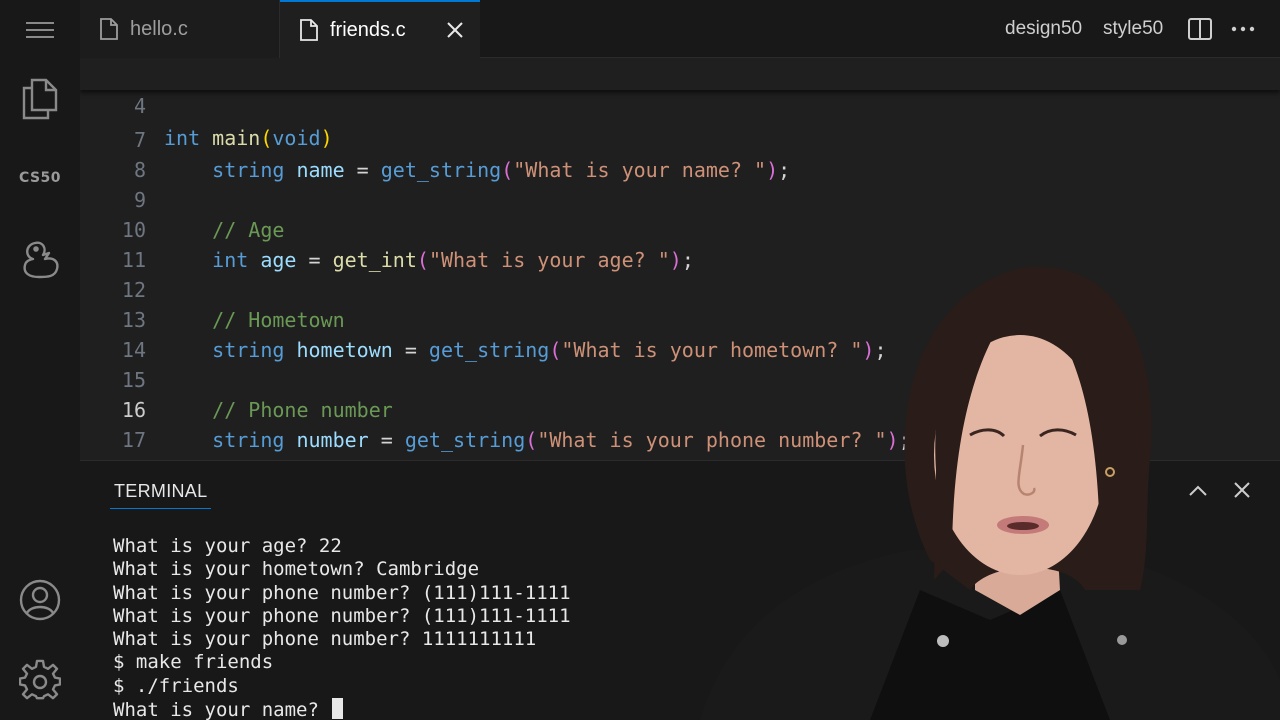  What do you see at coordinates (1243, 29) in the screenshot?
I see `more-actions-icon` at bounding box center [1243, 29].